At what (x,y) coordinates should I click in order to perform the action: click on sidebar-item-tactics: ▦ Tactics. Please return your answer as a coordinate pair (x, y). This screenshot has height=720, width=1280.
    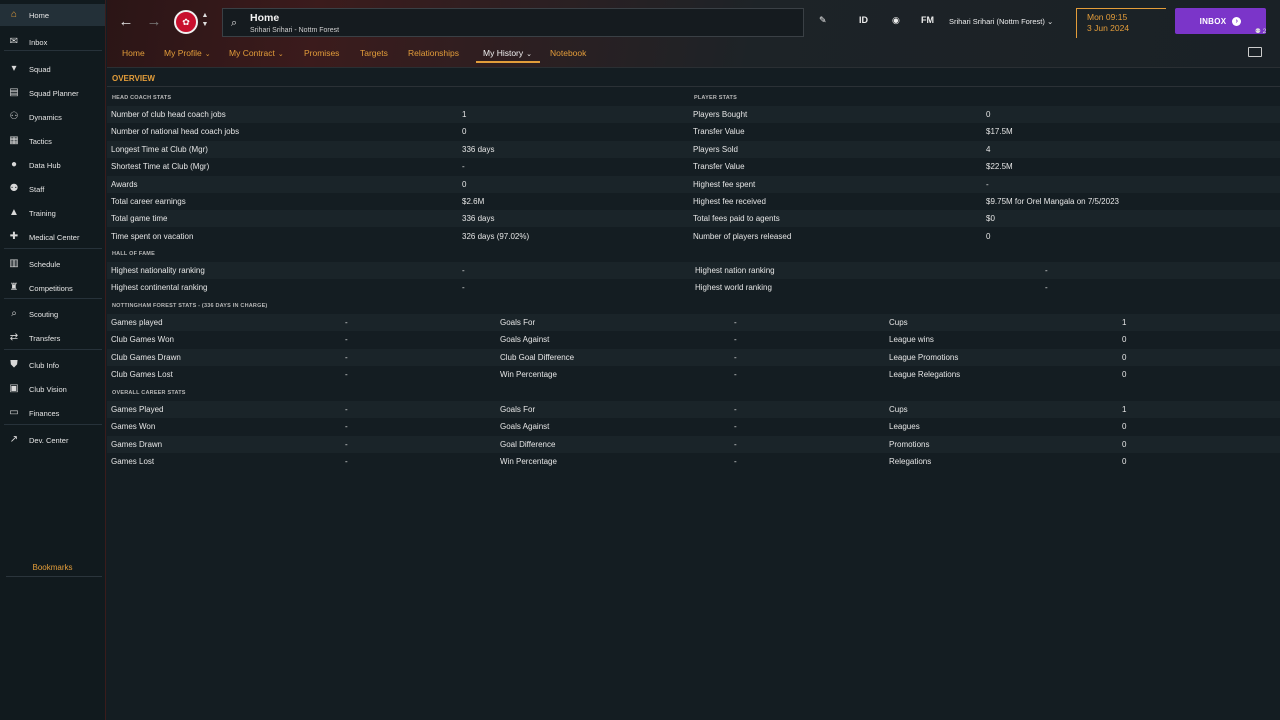
    Looking at the image, I should click on (52, 141).